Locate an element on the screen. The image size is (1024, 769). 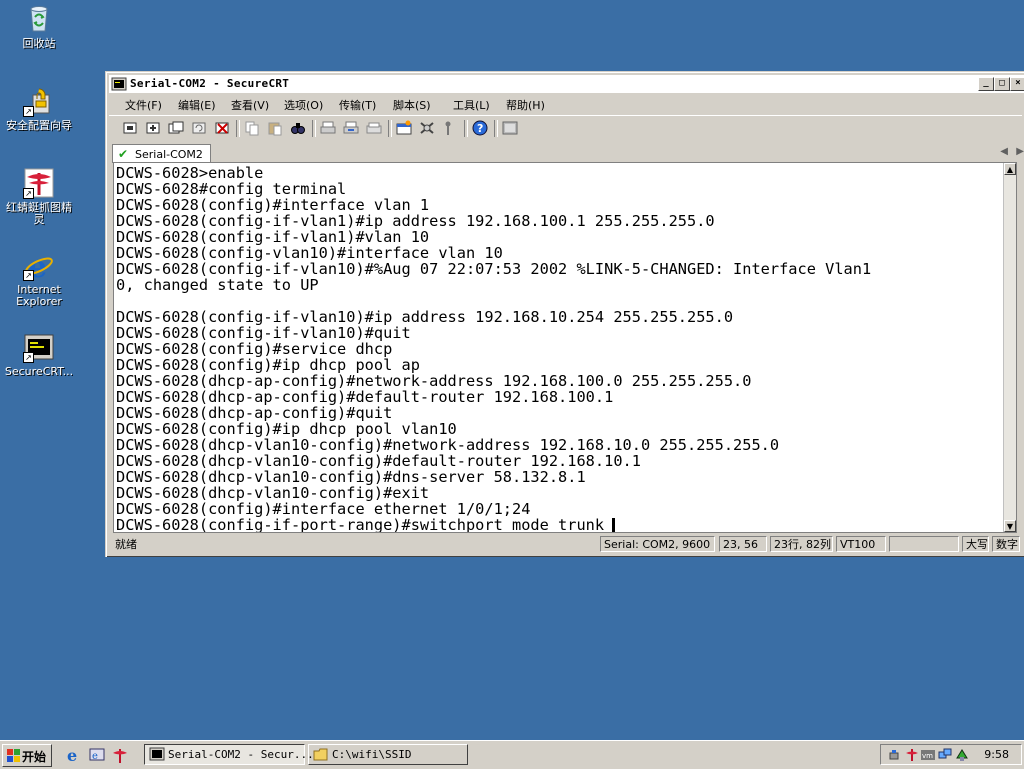
tab-serial-com2: ✔ Serial-COM2 is located at coordinates (161, 153).